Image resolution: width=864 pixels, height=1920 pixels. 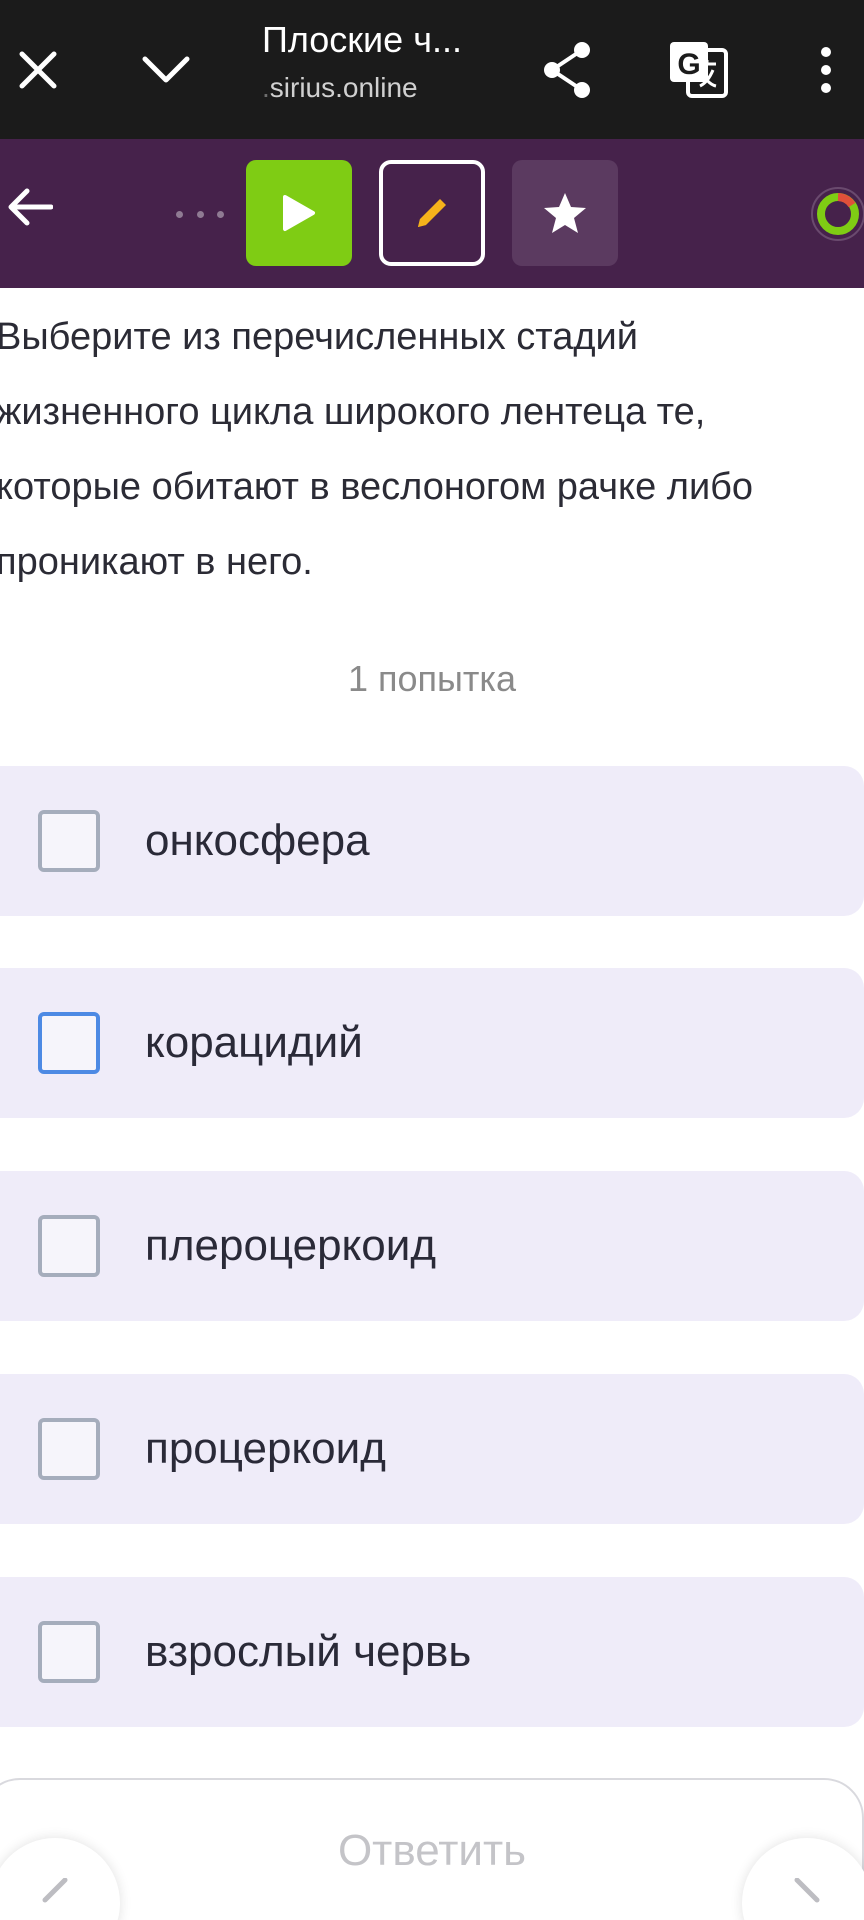 What do you see at coordinates (382, 62) in the screenshot?
I see `browser-title-area: Плоские ч... .sirius.online` at bounding box center [382, 62].